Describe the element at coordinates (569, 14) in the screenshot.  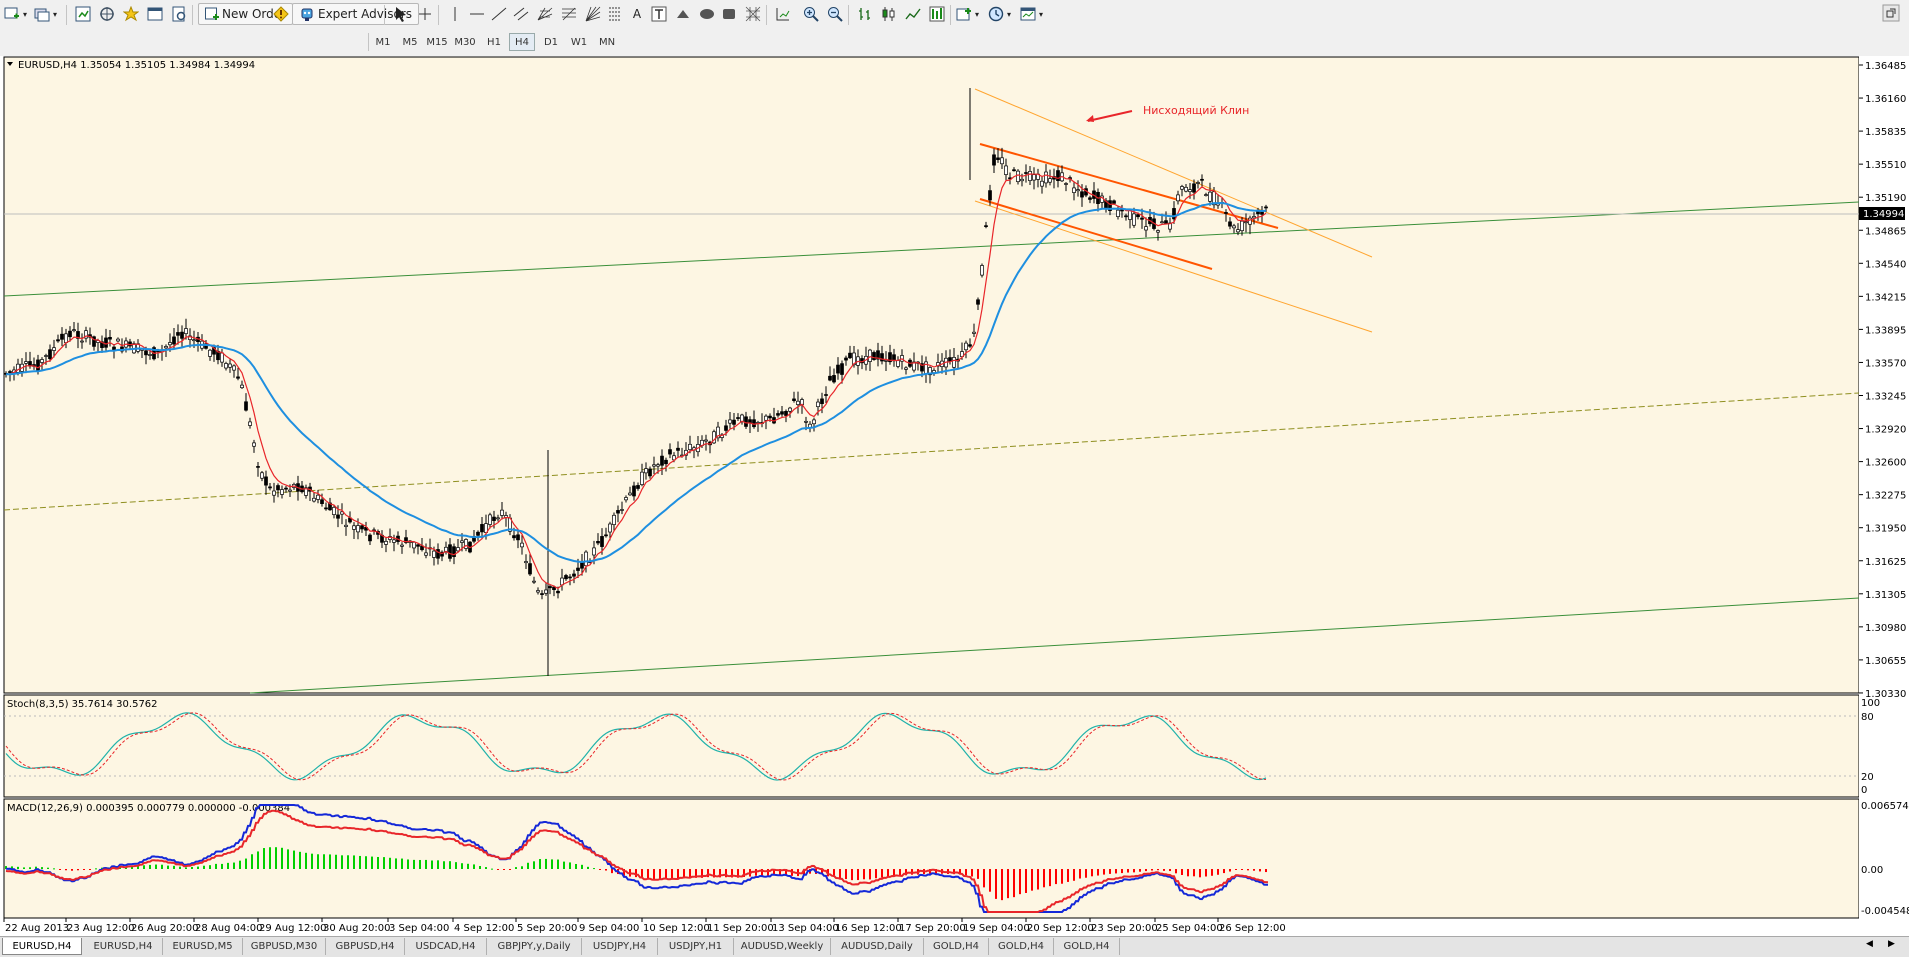
I see `fibonacci-icon` at that location.